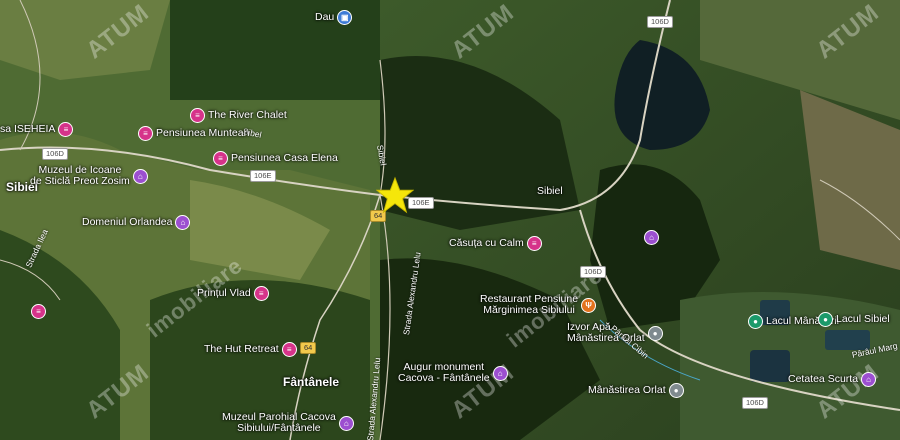  I want to click on poi-pensiunea-muntean: ≡ Pensiunea Muntean, so click(193, 133).